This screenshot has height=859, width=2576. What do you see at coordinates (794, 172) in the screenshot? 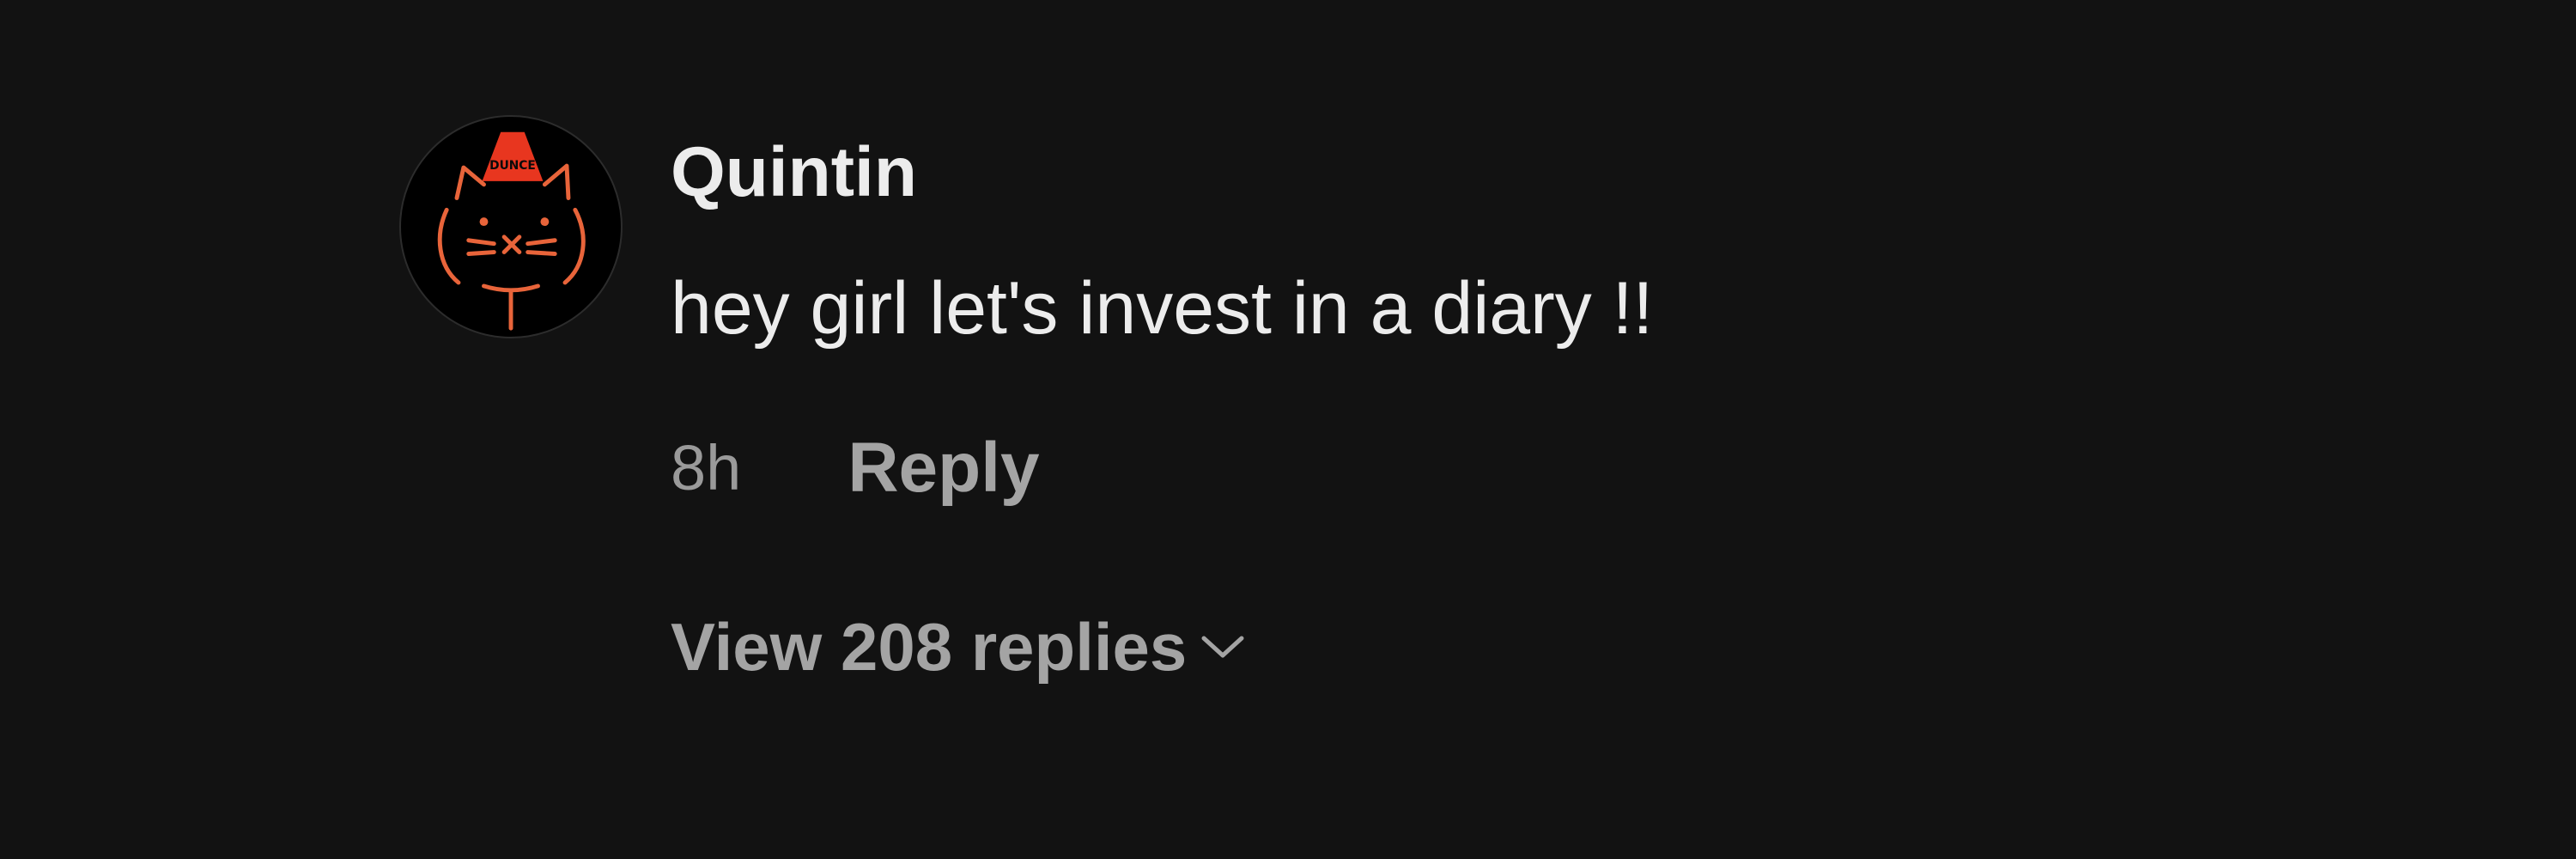
I see `comment-username: Quintin` at bounding box center [794, 172].